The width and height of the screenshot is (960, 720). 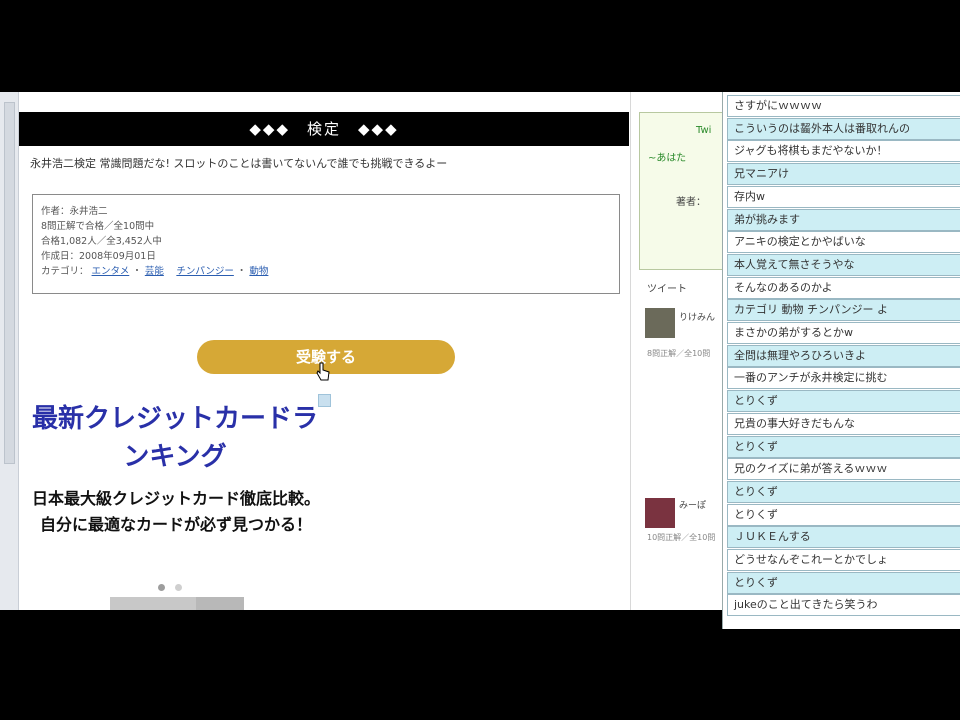 What do you see at coordinates (843, 106) in the screenshot?
I see `comment-row: さすがにｗｗｗｗ` at bounding box center [843, 106].